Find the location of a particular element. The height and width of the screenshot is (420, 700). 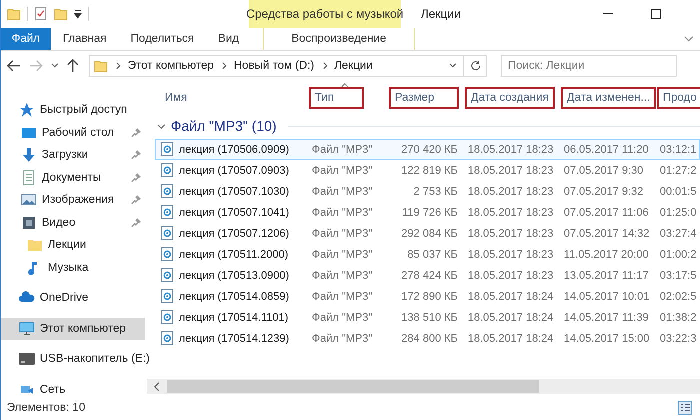

sidebar-item: Изображения is located at coordinates (74, 200).